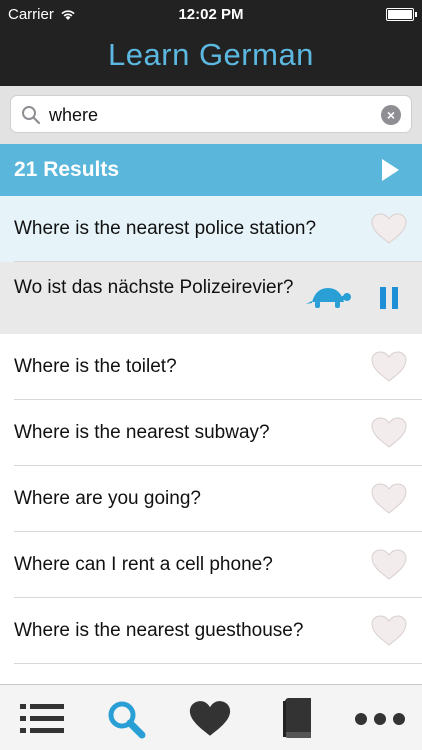 This screenshot has height=750, width=422. I want to click on phrase-text: Where are you going?, so click(107, 498).